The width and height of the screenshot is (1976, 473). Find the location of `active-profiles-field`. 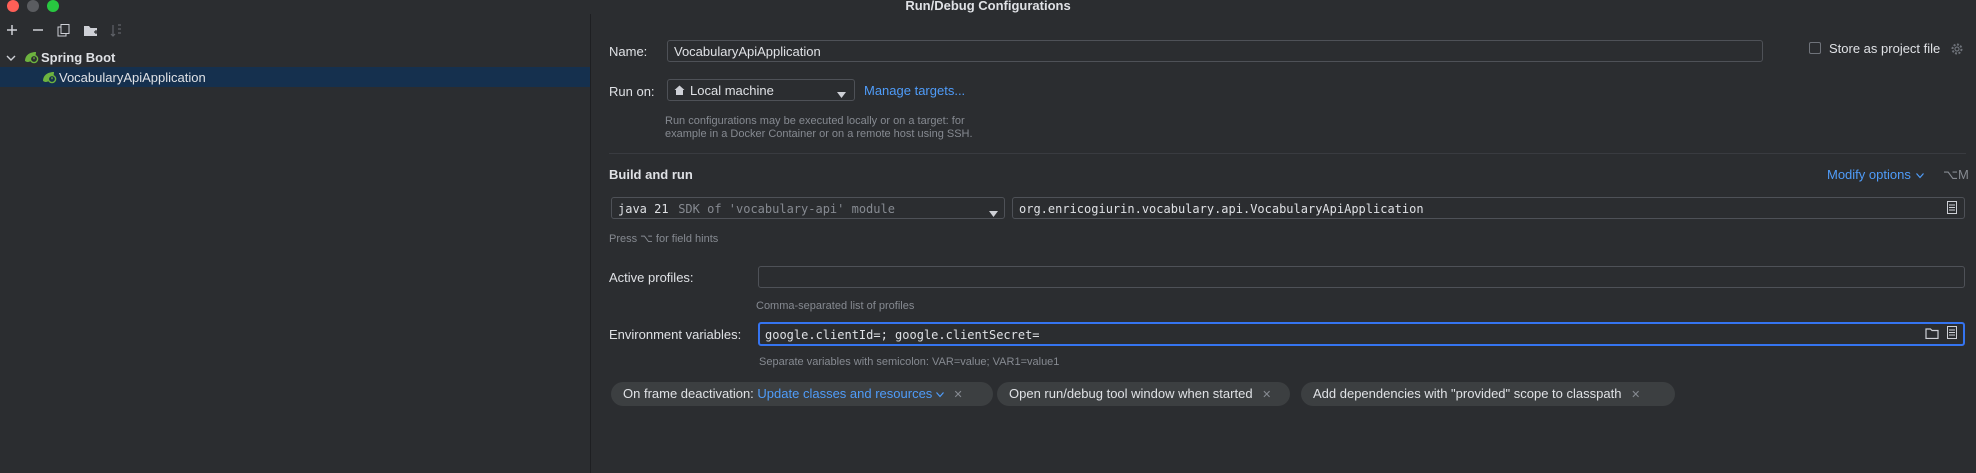

active-profiles-field is located at coordinates (1361, 277).